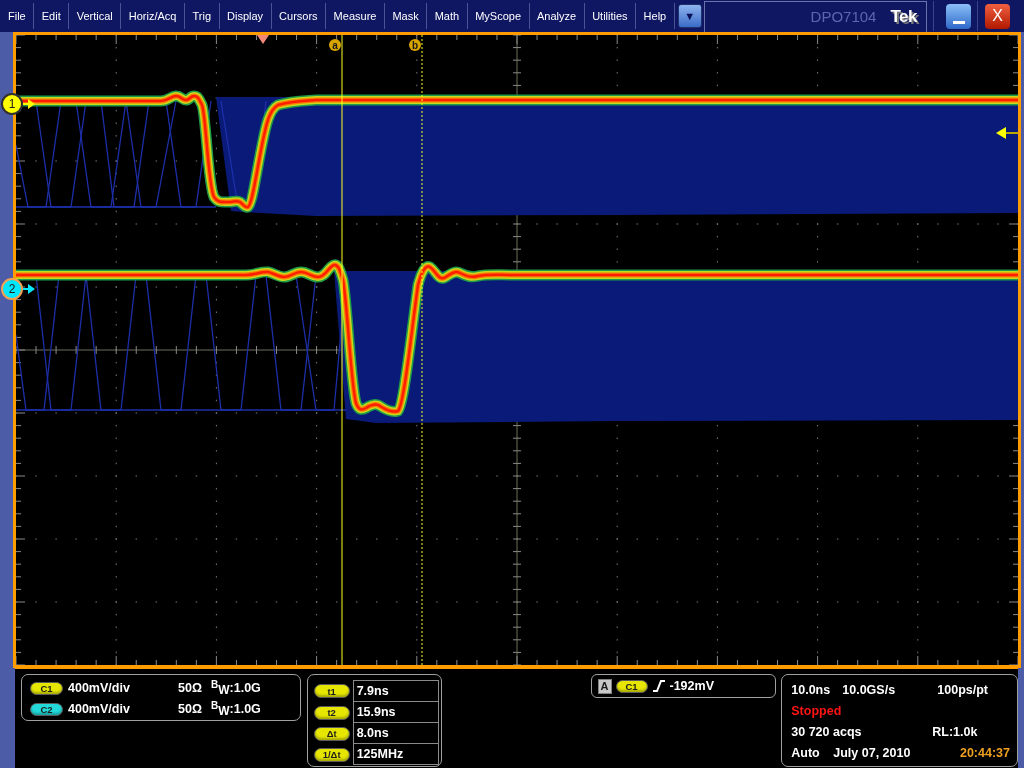 The width and height of the screenshot is (1024, 768). I want to click on menu-item: Mask, so click(406, 16).